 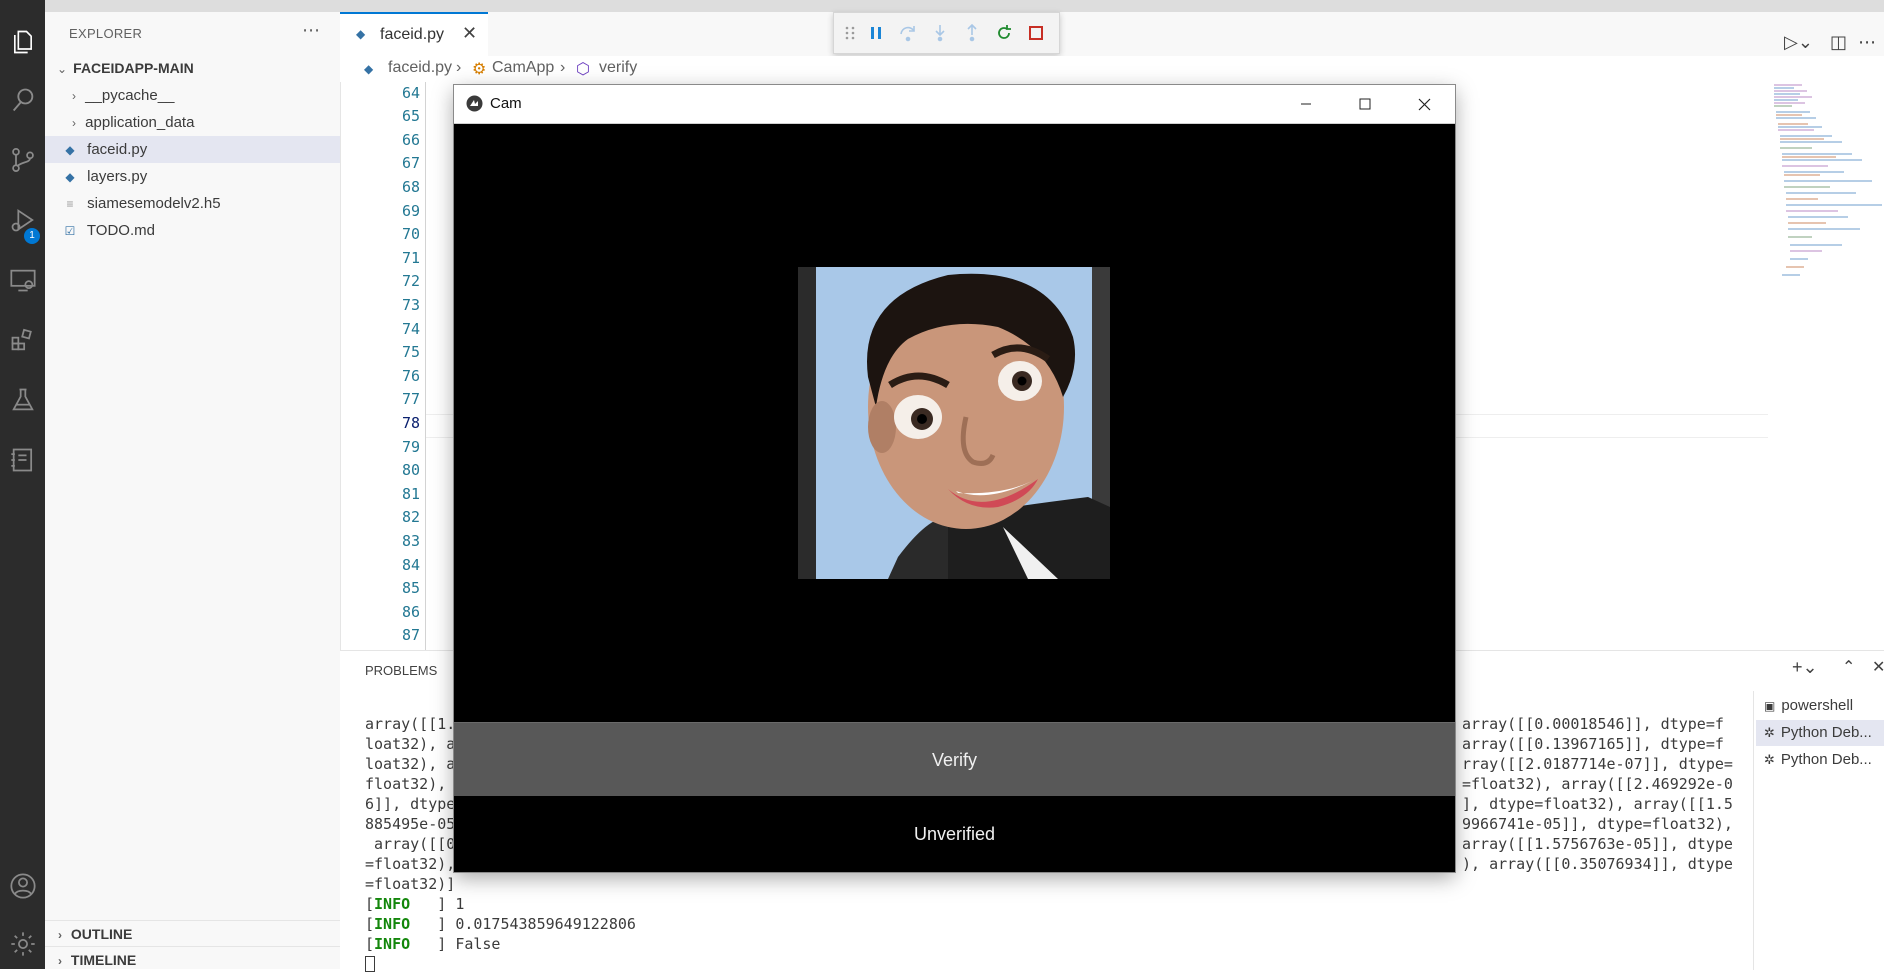 I want to click on breadcrumb-class: CamApp, so click(x=523, y=68).